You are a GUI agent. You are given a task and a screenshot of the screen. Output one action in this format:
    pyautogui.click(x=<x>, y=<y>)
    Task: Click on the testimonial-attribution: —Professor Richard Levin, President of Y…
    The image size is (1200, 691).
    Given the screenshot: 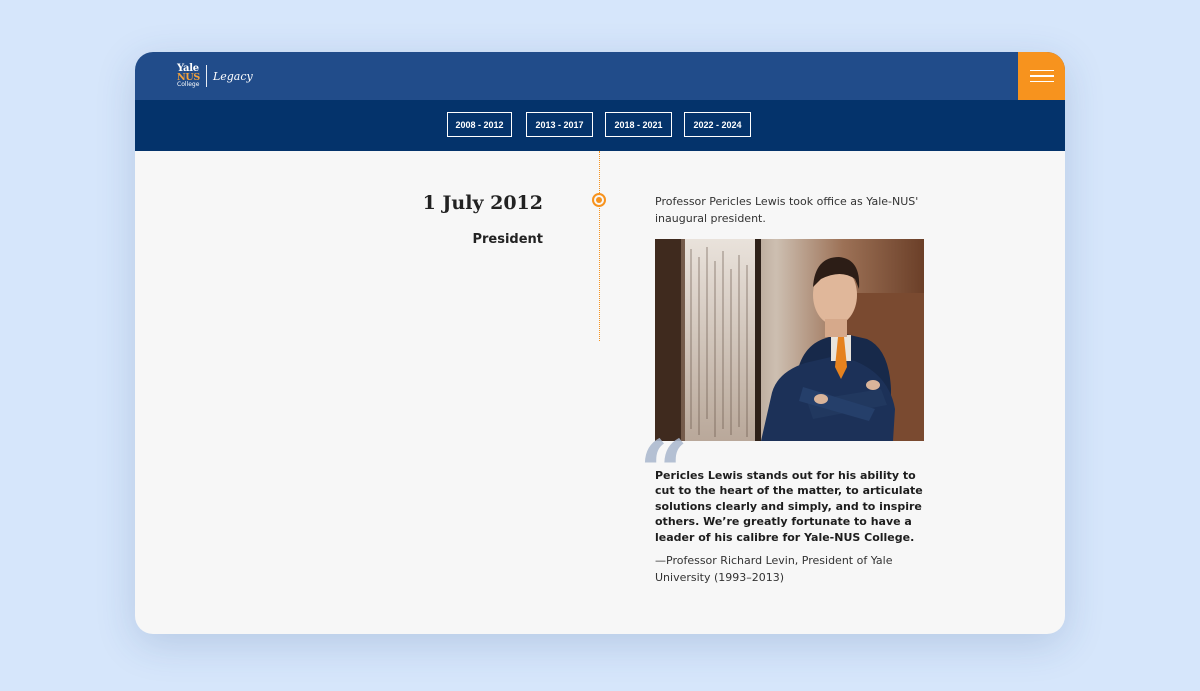 What is the action you would take?
    pyautogui.click(x=774, y=569)
    